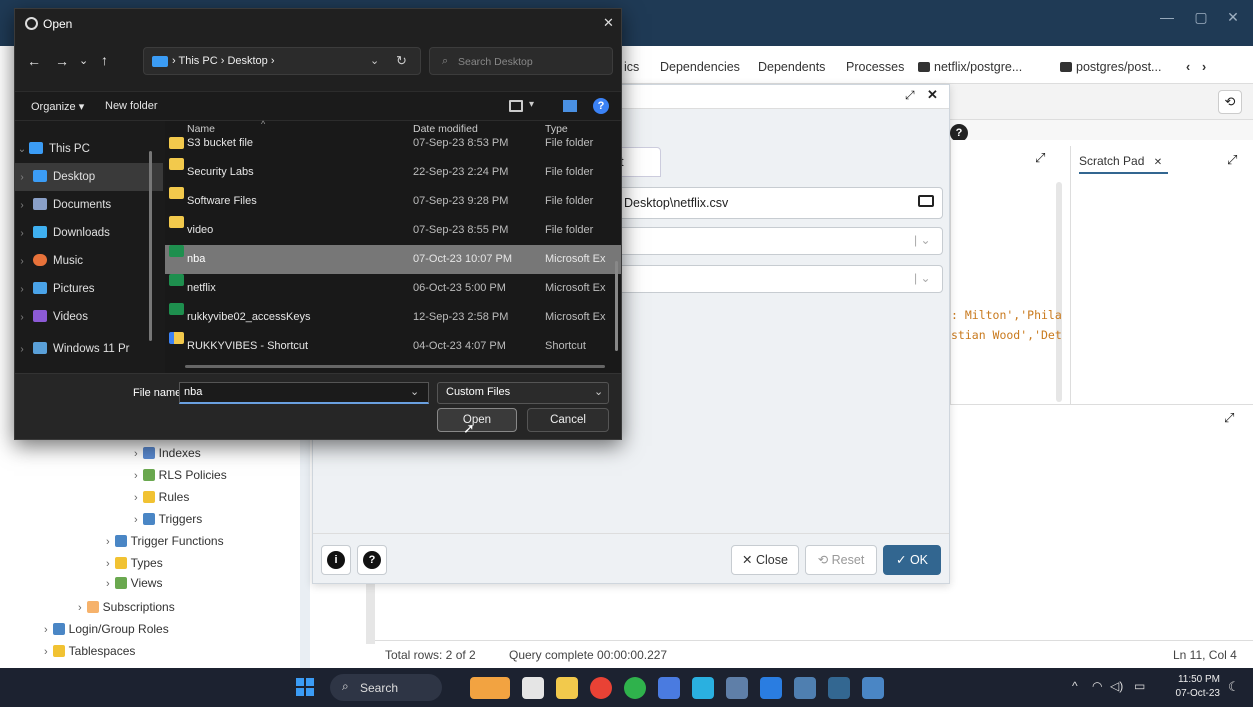 The height and width of the screenshot is (707, 1253). I want to click on tab-dependents: Dependents, so click(791, 67).